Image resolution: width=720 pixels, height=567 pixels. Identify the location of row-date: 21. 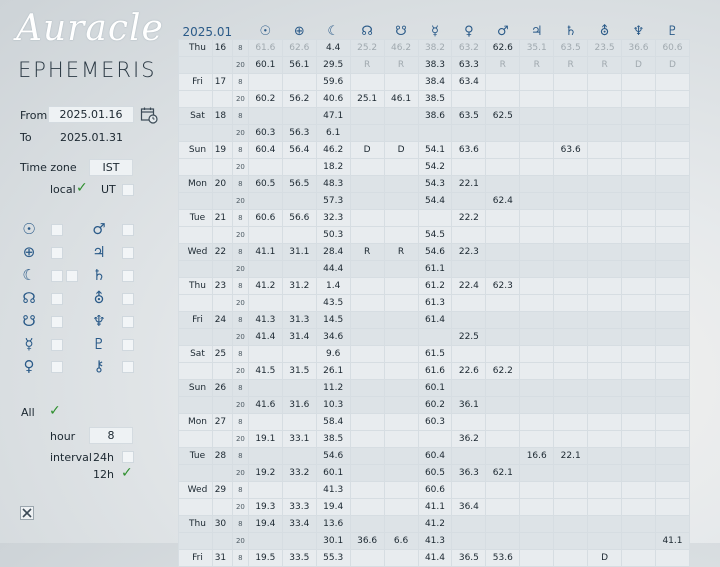
(222, 218).